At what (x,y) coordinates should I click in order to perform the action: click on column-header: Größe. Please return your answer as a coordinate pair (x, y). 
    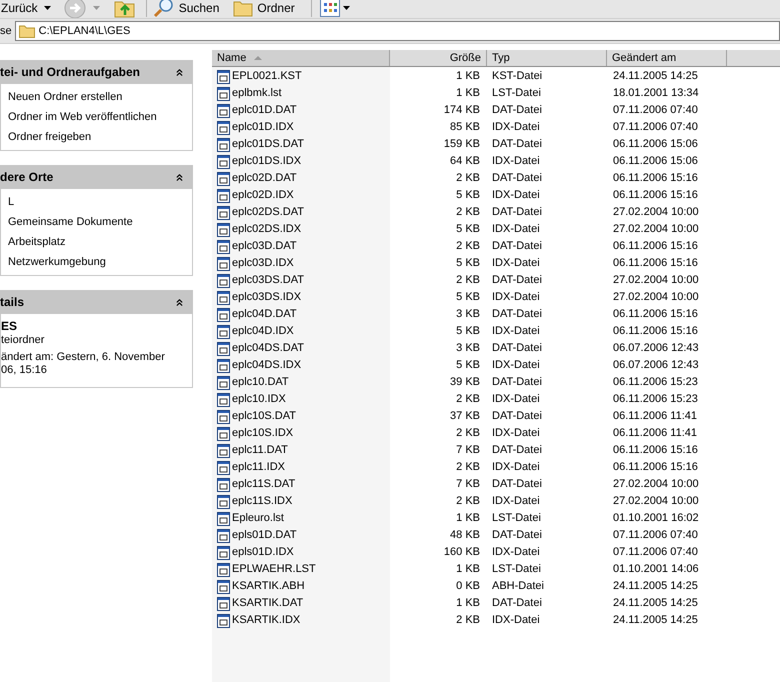
    Looking at the image, I should click on (438, 58).